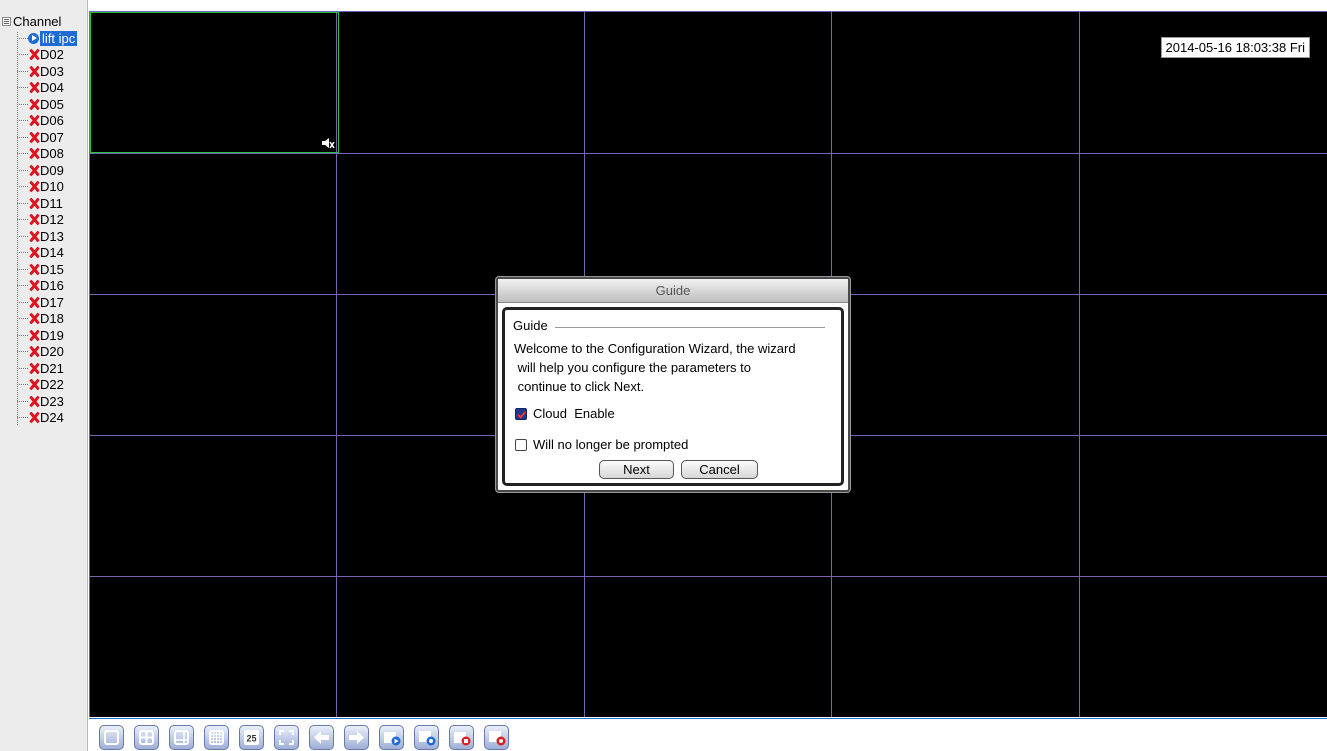 This screenshot has height=751, width=1327. Describe the element at coordinates (47, 38) in the screenshot. I see `channel-item-lift-ipc: lift ipc` at that location.